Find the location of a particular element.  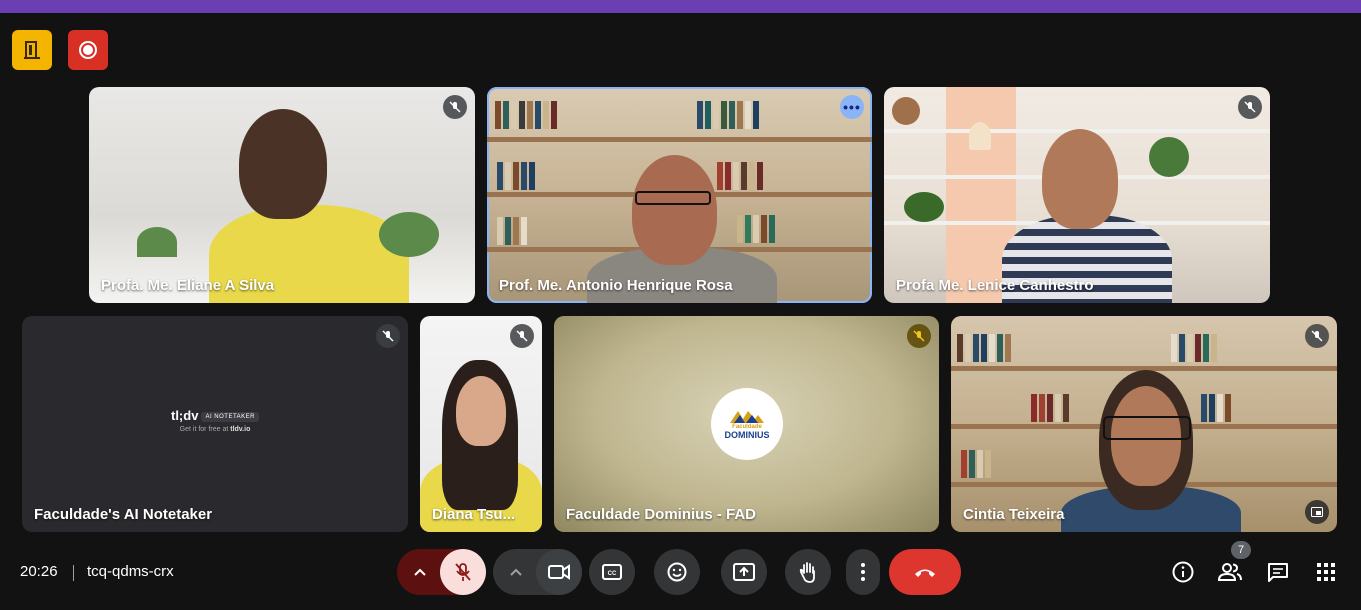

microphone-button is located at coordinates (463, 572).